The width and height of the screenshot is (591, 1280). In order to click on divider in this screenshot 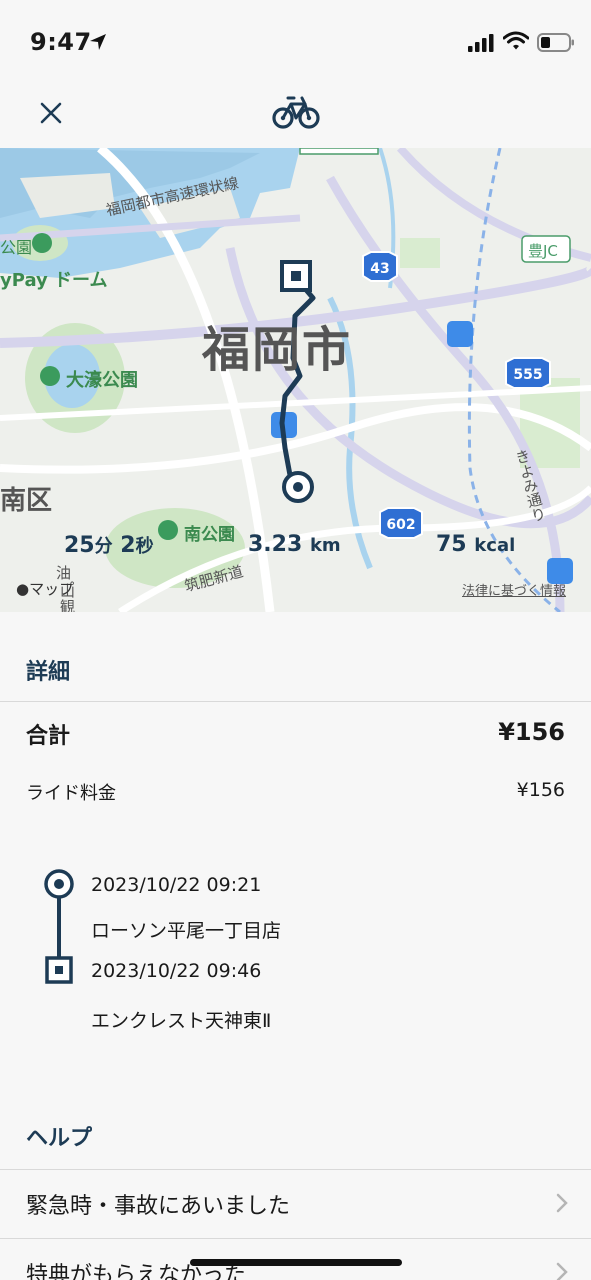, I will do `click(295, 701)`.